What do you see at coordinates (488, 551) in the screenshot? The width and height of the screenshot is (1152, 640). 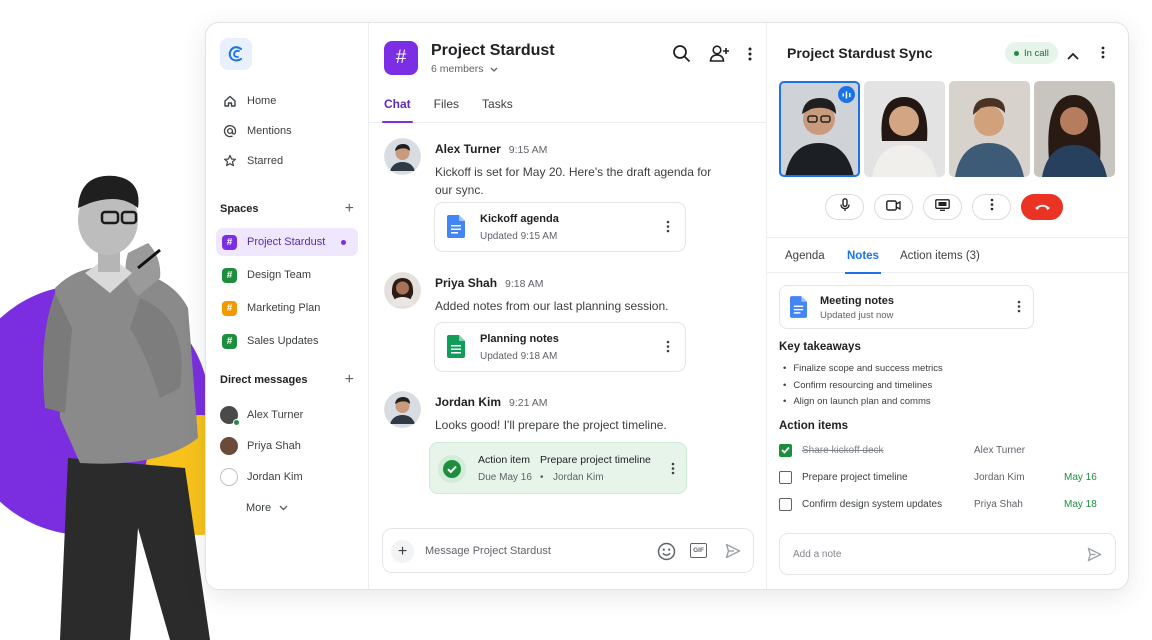 I see `message-input-placeholder: Message Project Stardust` at bounding box center [488, 551].